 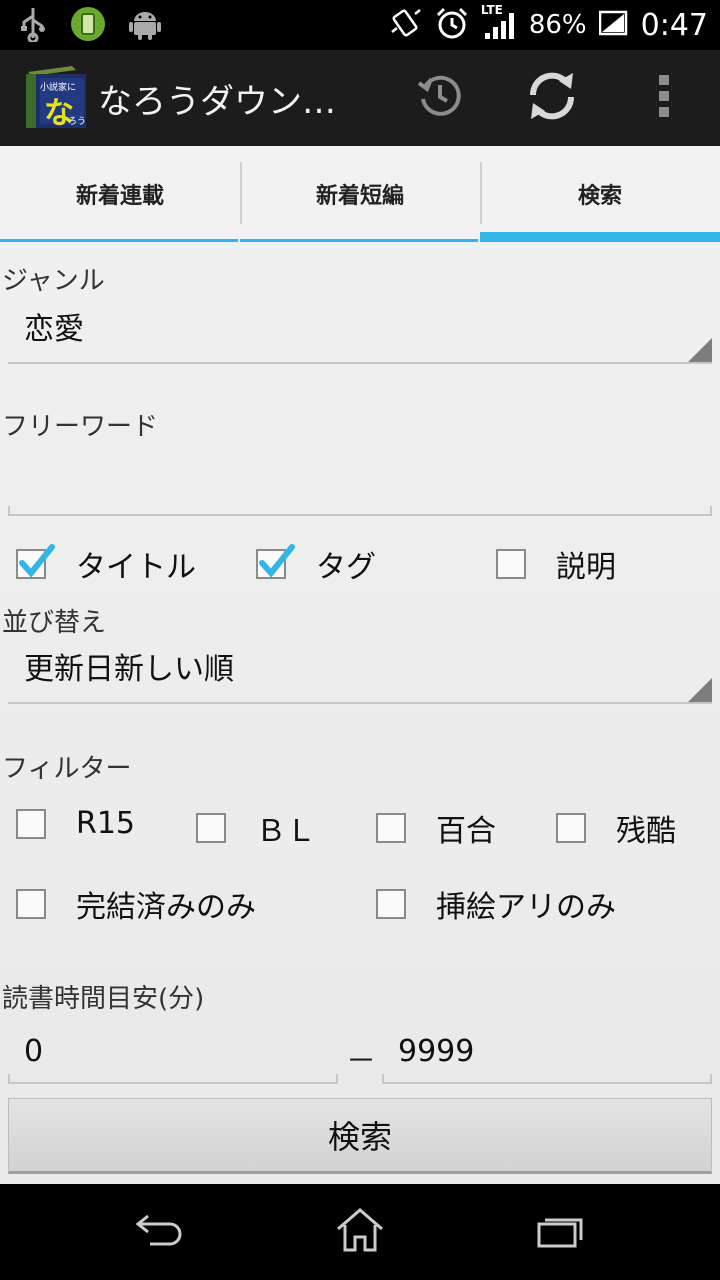 I want to click on checkbox-description: 説明, so click(x=556, y=564).